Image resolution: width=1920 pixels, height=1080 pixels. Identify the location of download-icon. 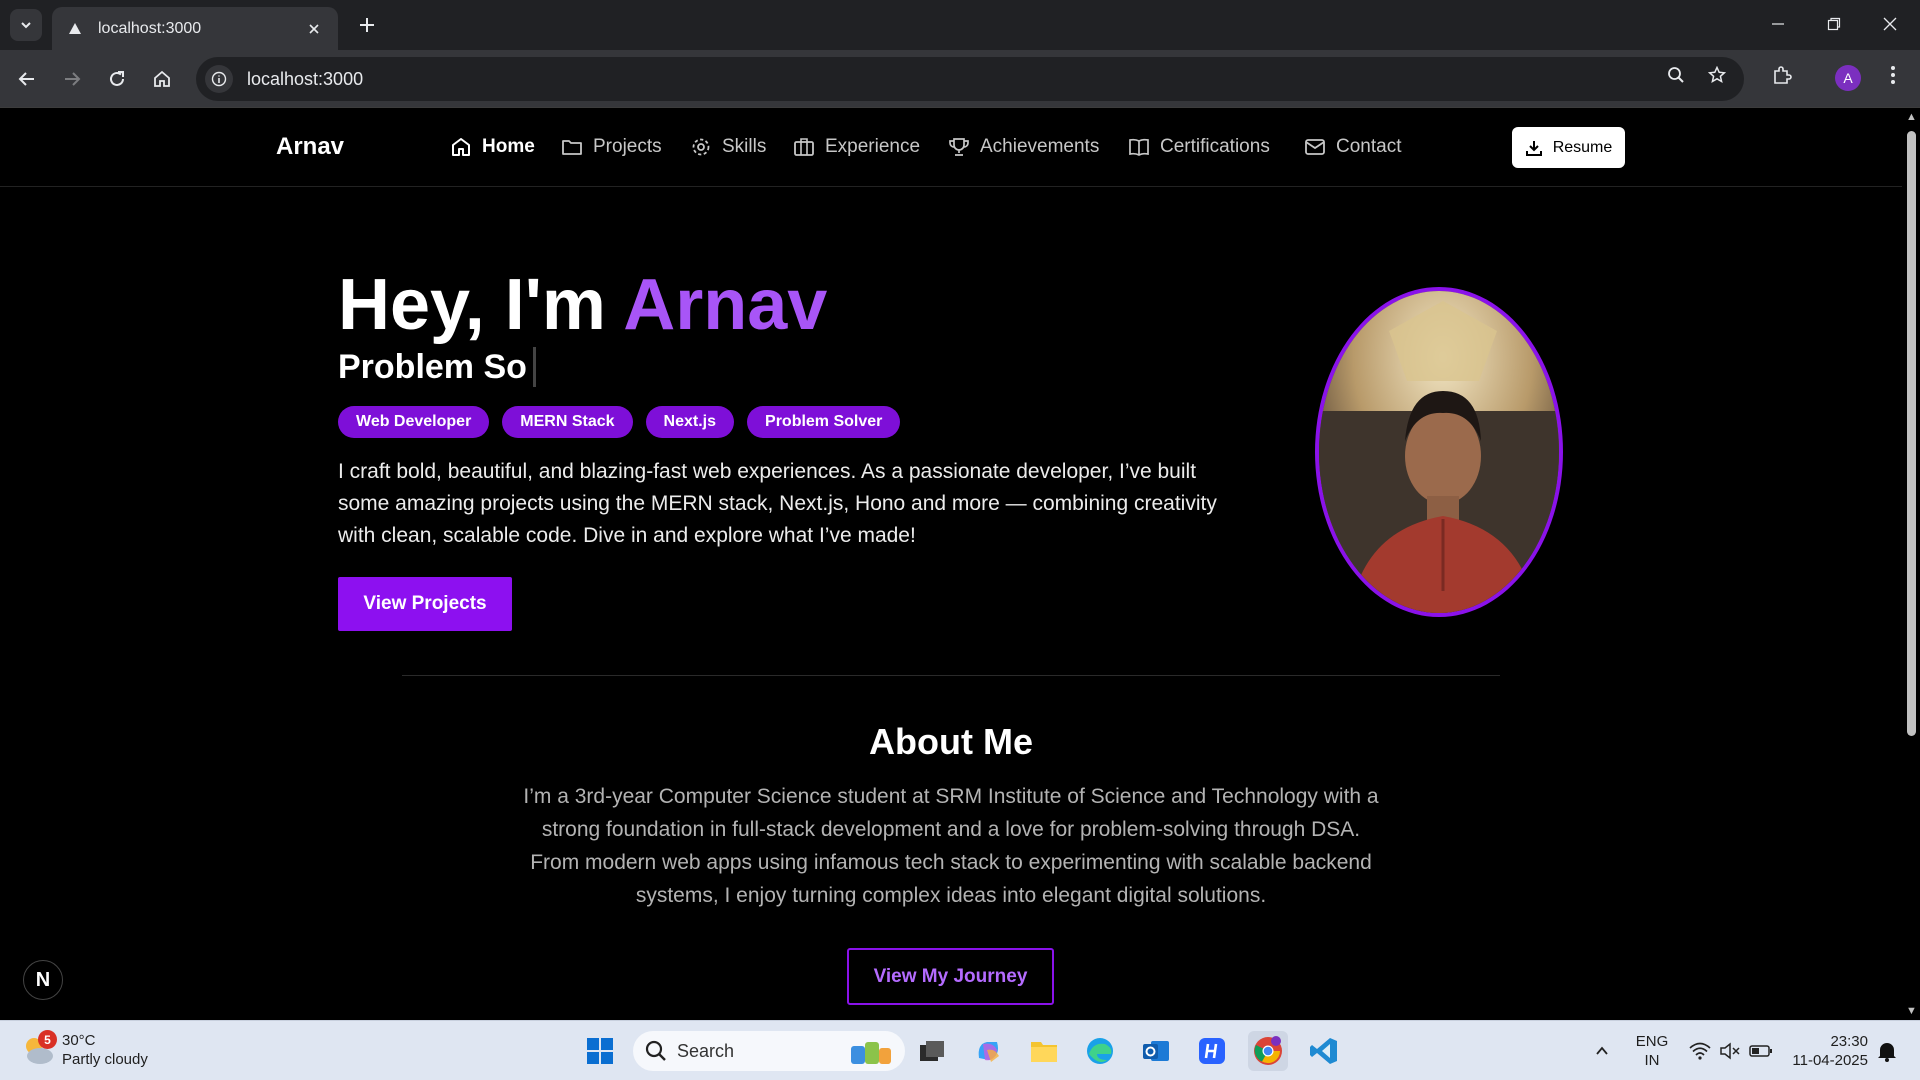
(1533, 148).